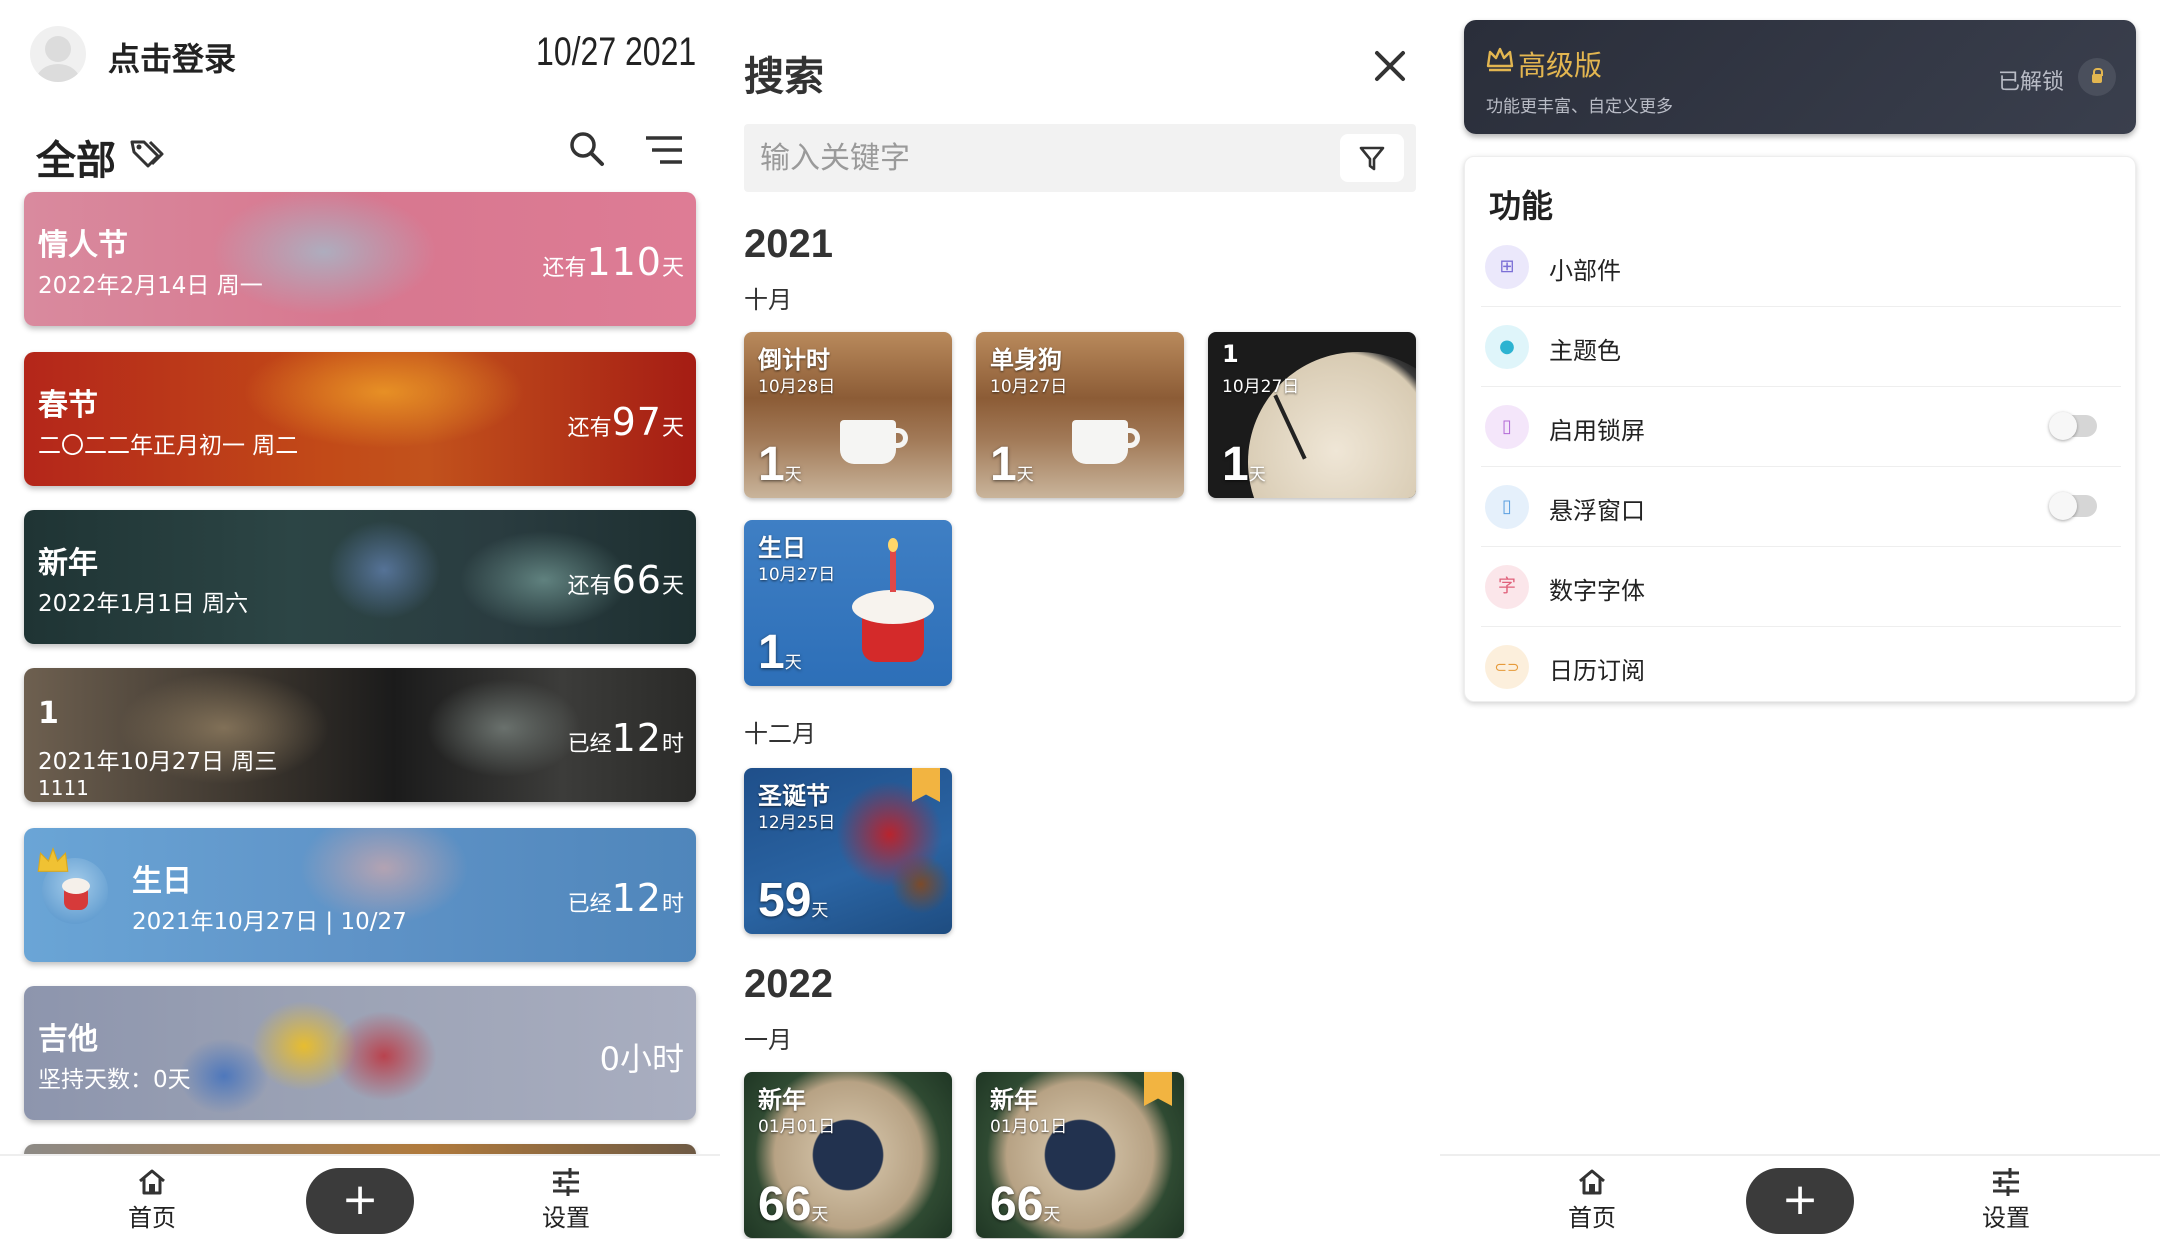 This screenshot has height=1239, width=2160. I want to click on tile-count: 59天, so click(793, 900).